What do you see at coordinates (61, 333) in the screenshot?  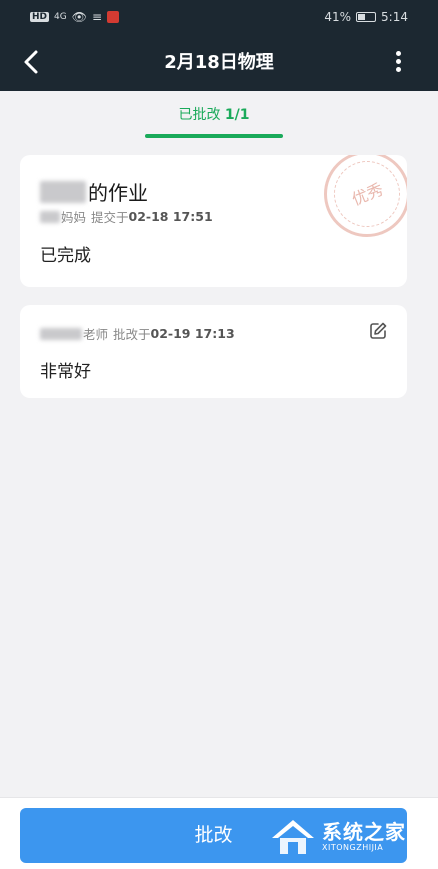 I see `reviewer-name-redacted` at bounding box center [61, 333].